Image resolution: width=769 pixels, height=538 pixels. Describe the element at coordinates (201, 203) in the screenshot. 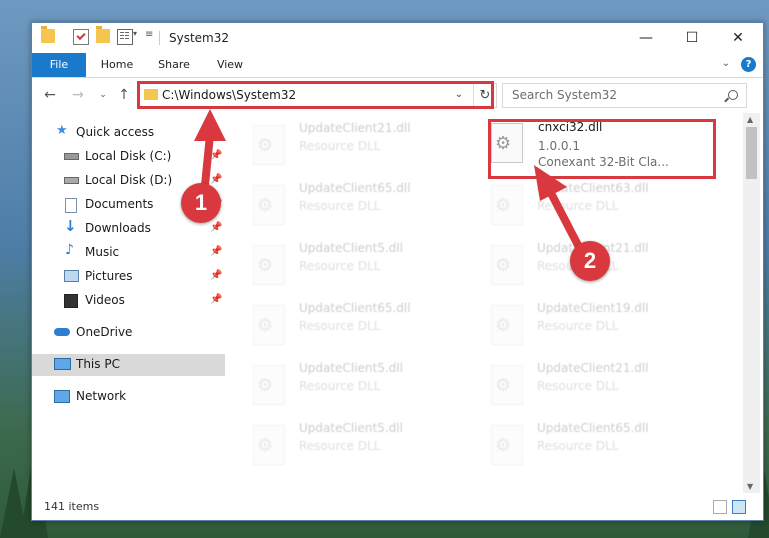

I see `callout-marker-1: 1` at that location.